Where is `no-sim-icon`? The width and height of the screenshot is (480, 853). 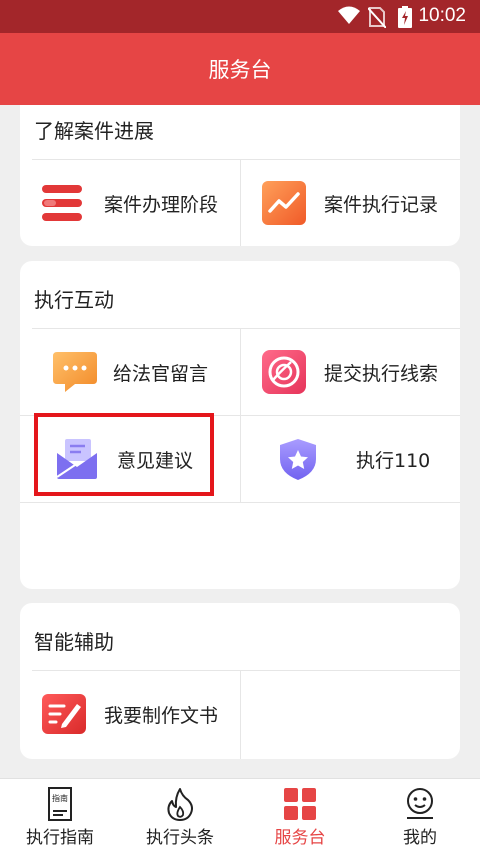 no-sim-icon is located at coordinates (377, 17).